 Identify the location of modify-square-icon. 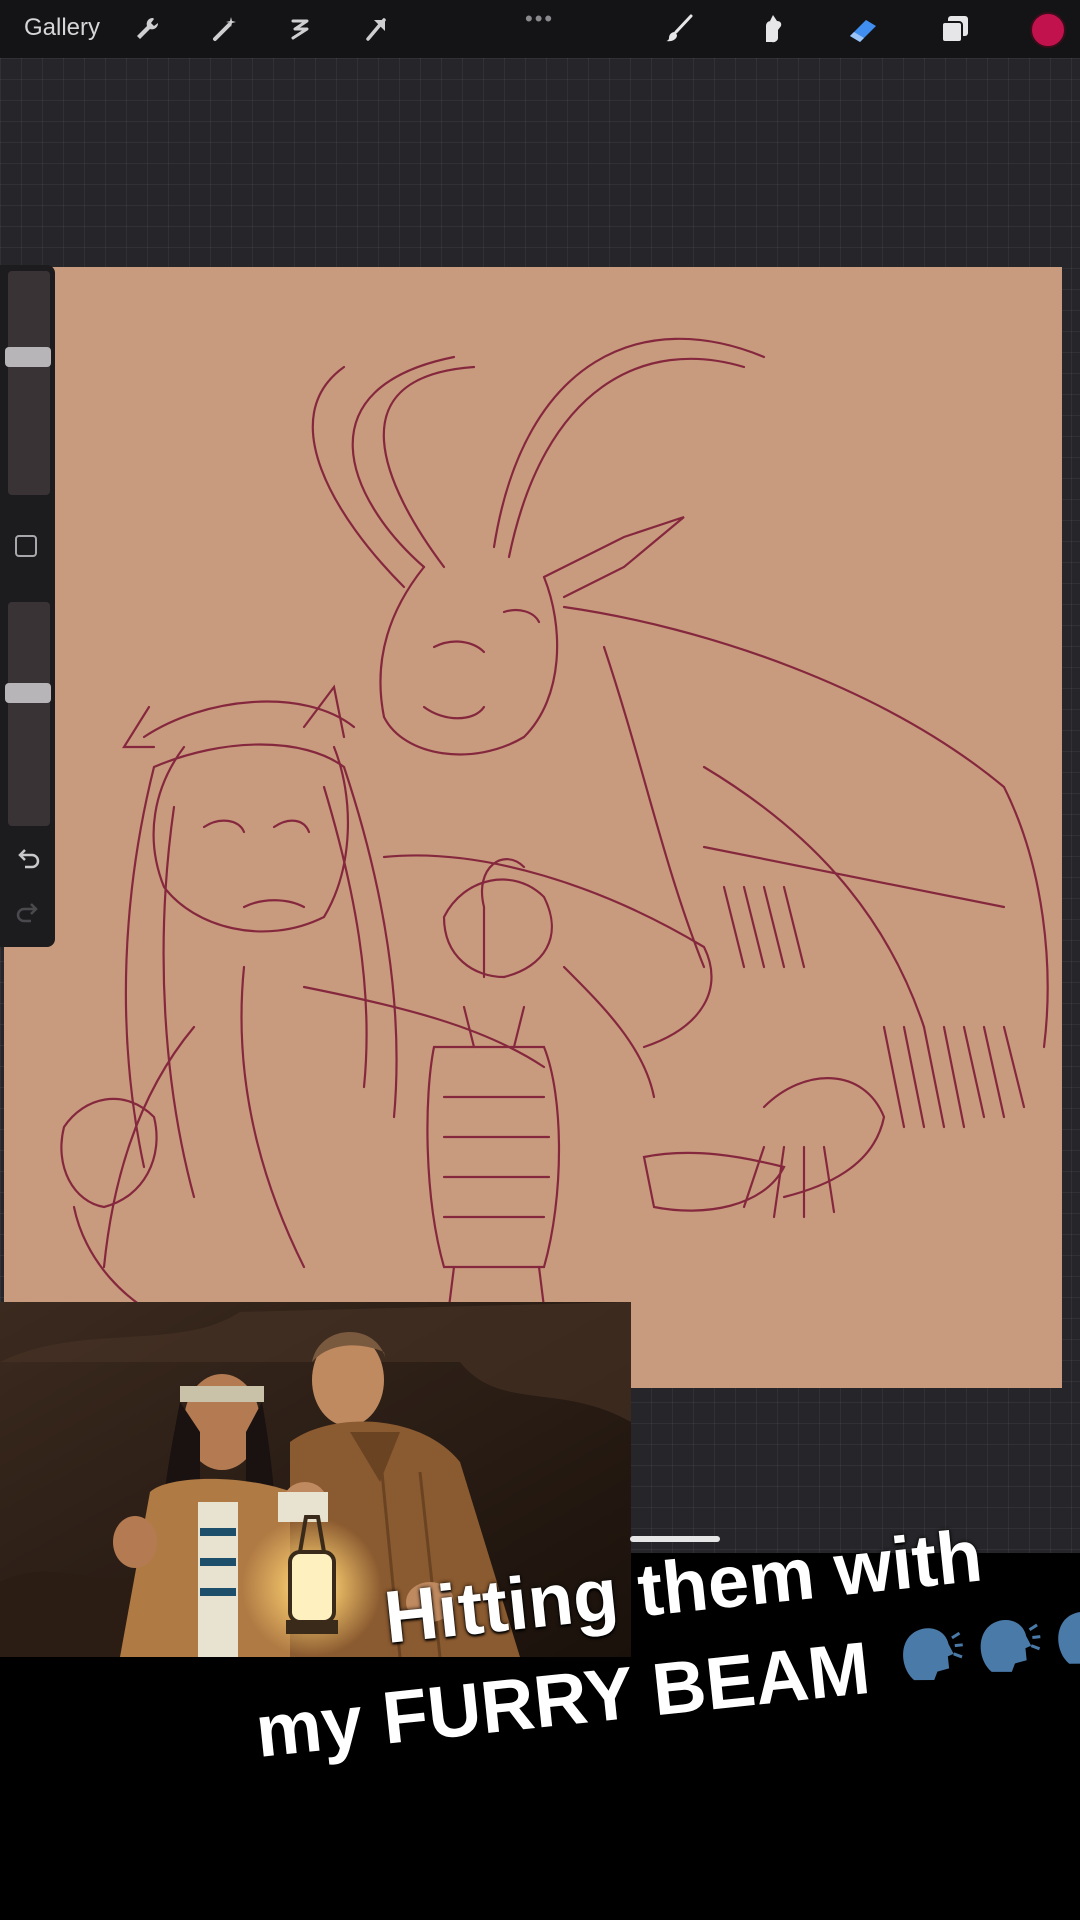
(26, 546).